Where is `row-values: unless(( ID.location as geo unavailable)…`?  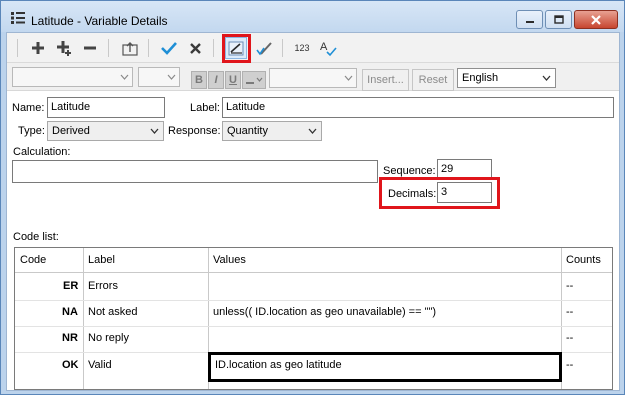 row-values: unless(( ID.location as geo unavailable)… is located at coordinates (324, 312).